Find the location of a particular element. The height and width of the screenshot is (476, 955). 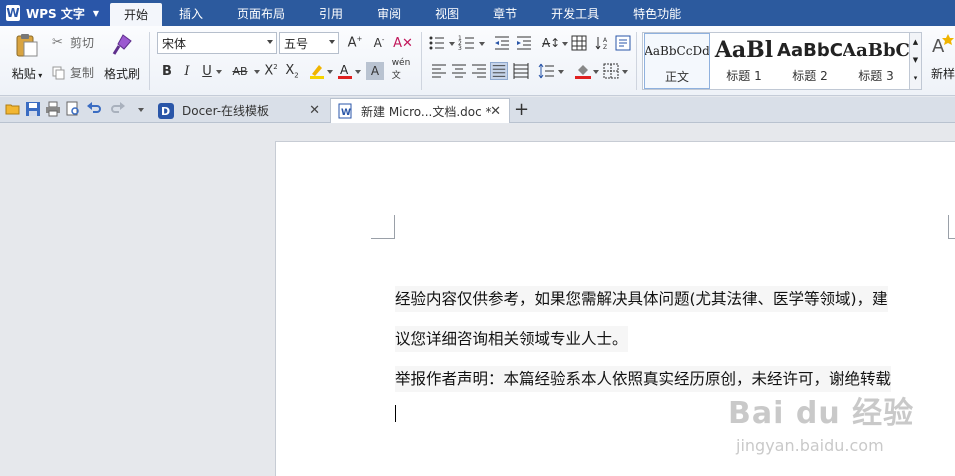

table-icon is located at coordinates (579, 43).